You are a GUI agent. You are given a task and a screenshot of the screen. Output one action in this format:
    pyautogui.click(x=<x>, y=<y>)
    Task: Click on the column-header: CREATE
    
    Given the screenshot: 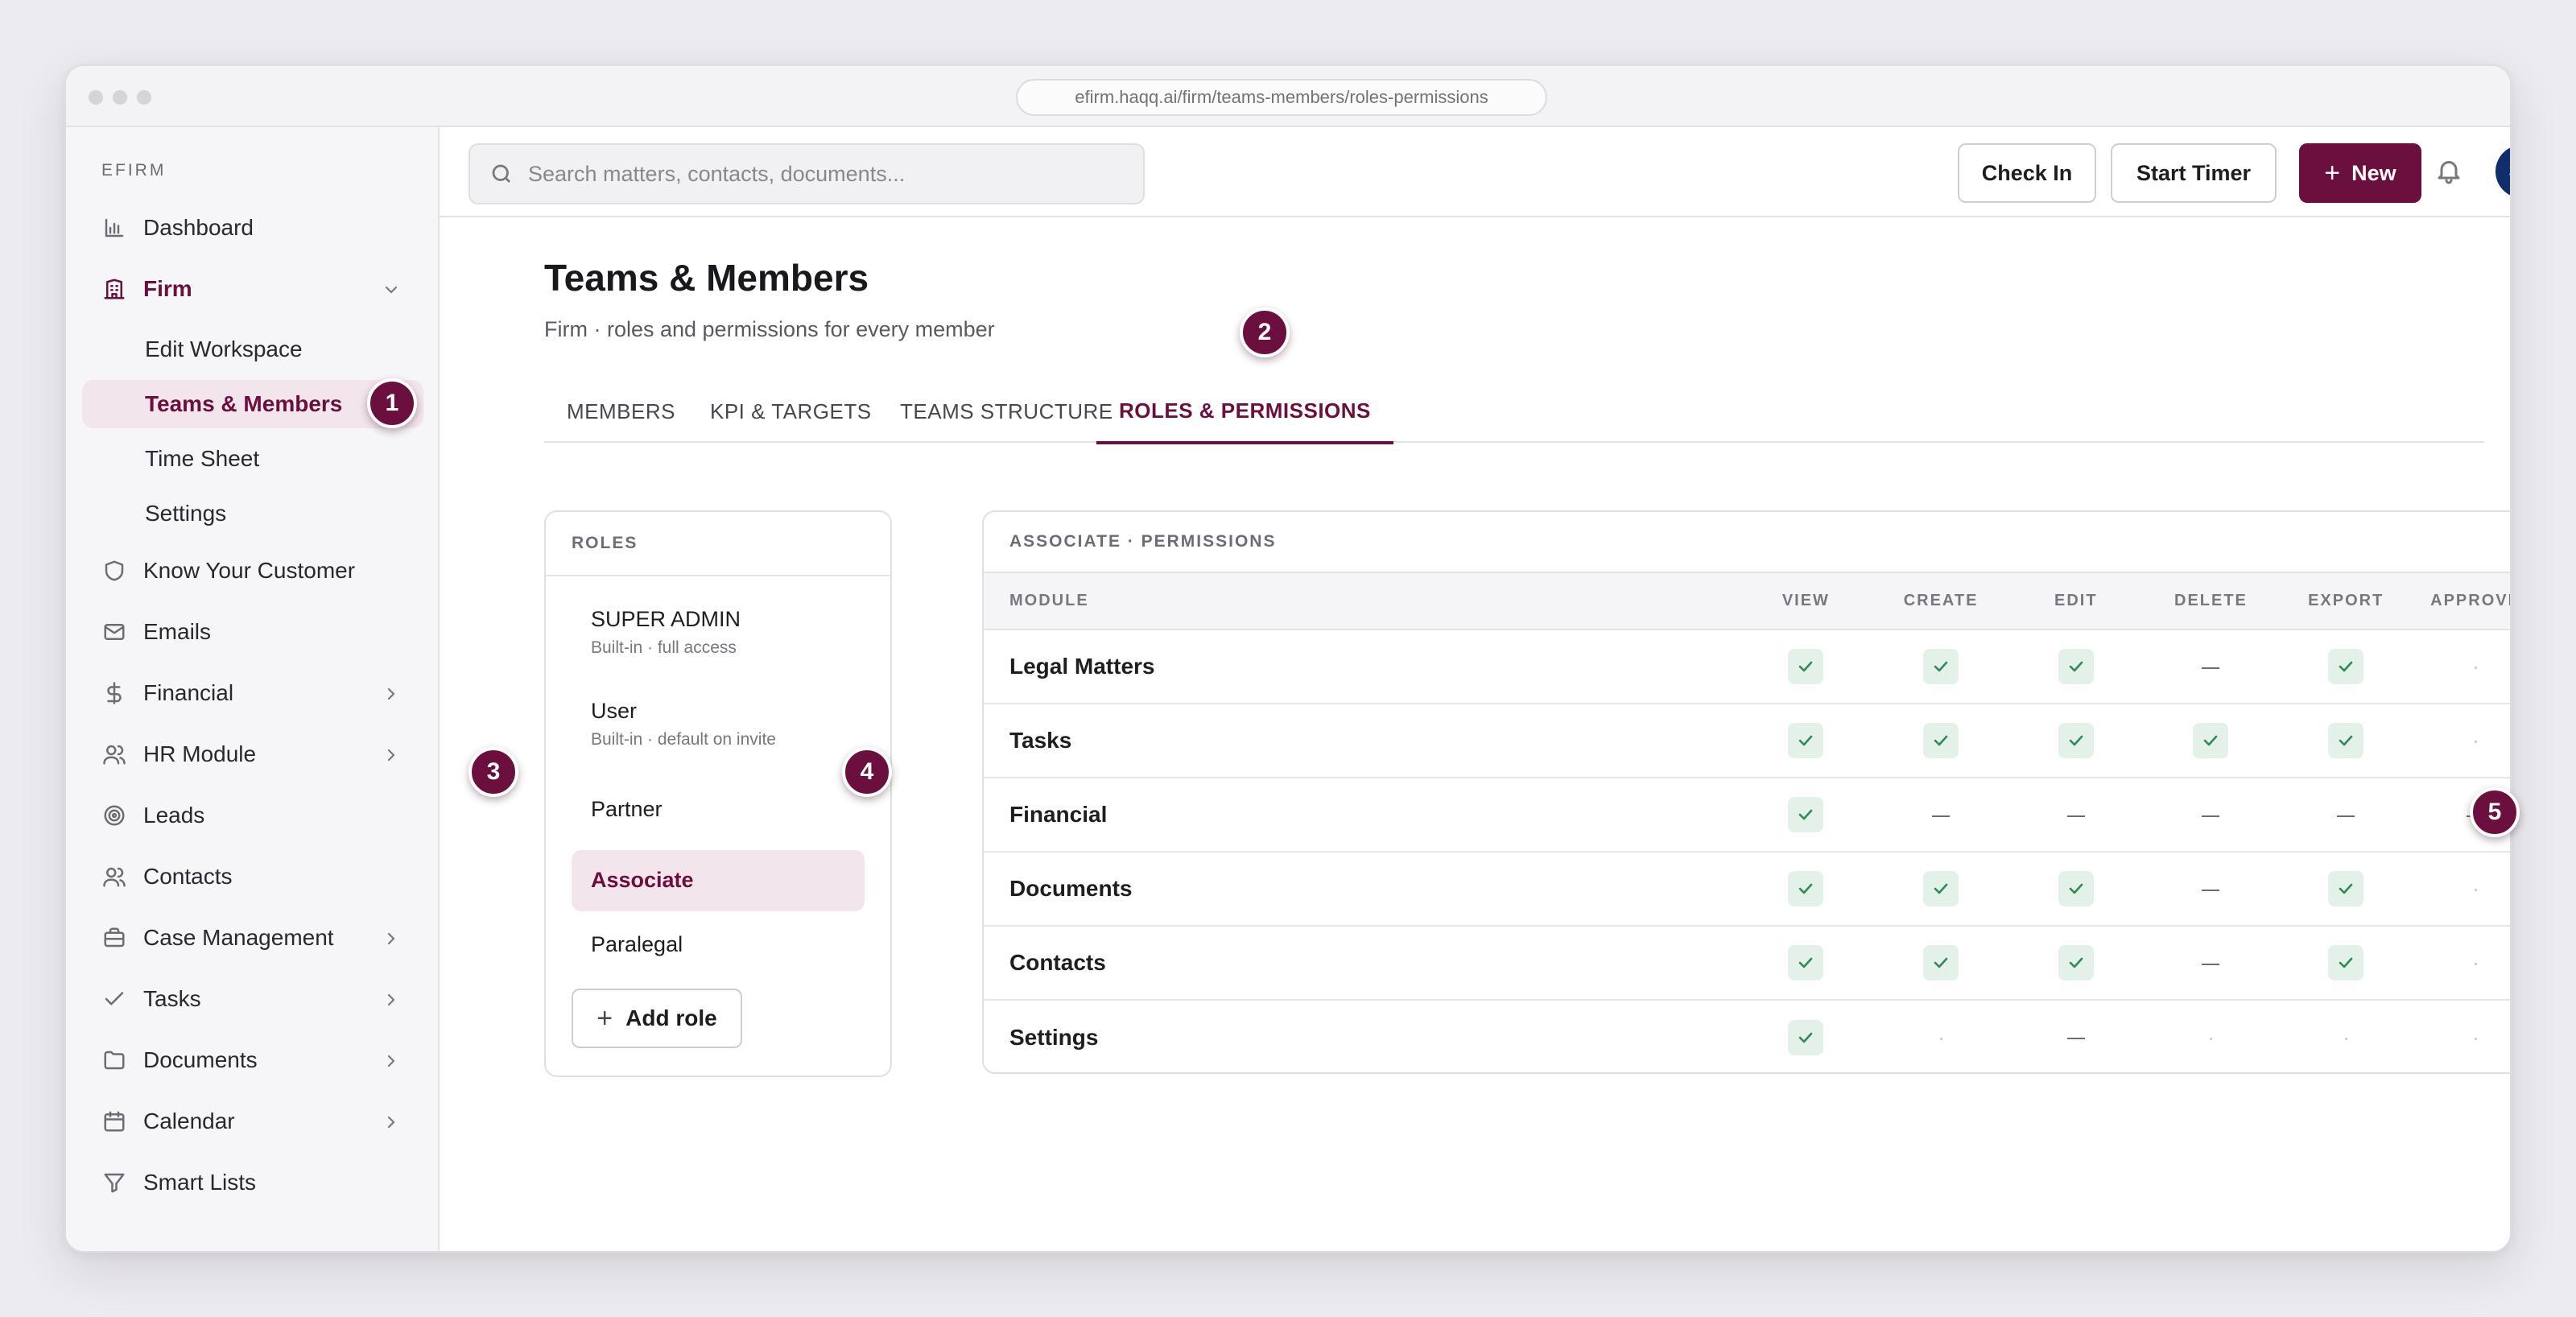 What is the action you would take?
    pyautogui.click(x=1940, y=601)
    